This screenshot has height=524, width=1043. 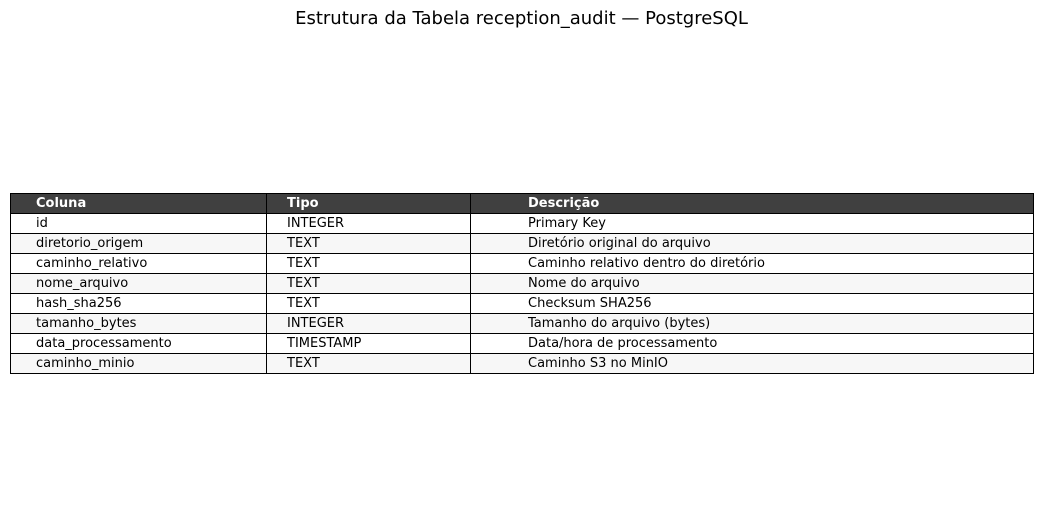 What do you see at coordinates (138, 323) in the screenshot?
I see `cell-coluna: tamanho_bytes` at bounding box center [138, 323].